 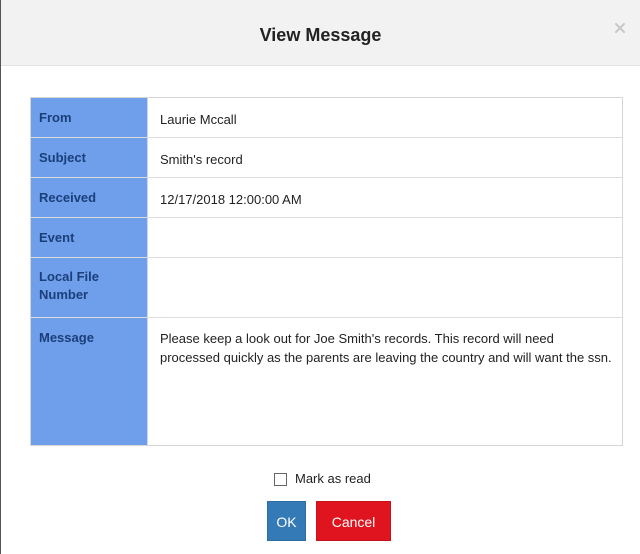 I want to click on table-row-event: Event, so click(x=326, y=238).